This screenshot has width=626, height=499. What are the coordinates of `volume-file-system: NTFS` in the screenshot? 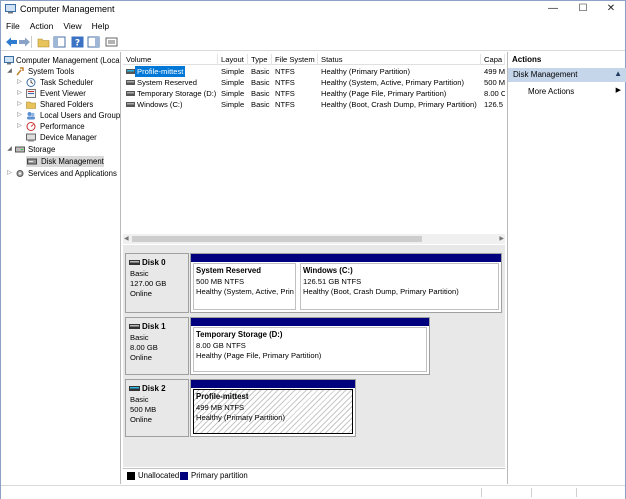 It's located at (285, 93).